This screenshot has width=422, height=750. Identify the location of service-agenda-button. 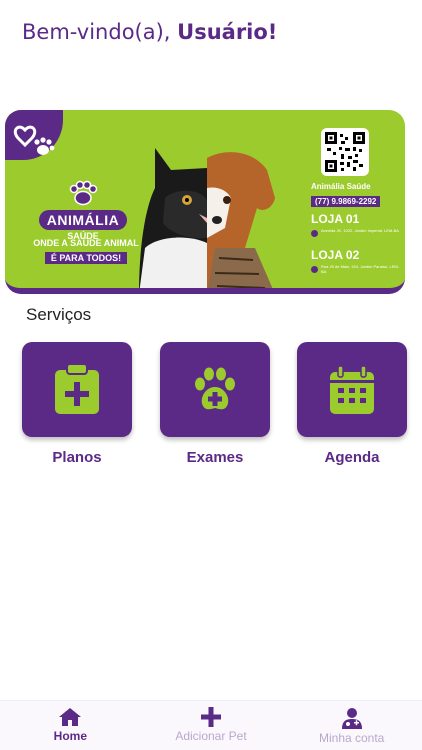
(352, 389).